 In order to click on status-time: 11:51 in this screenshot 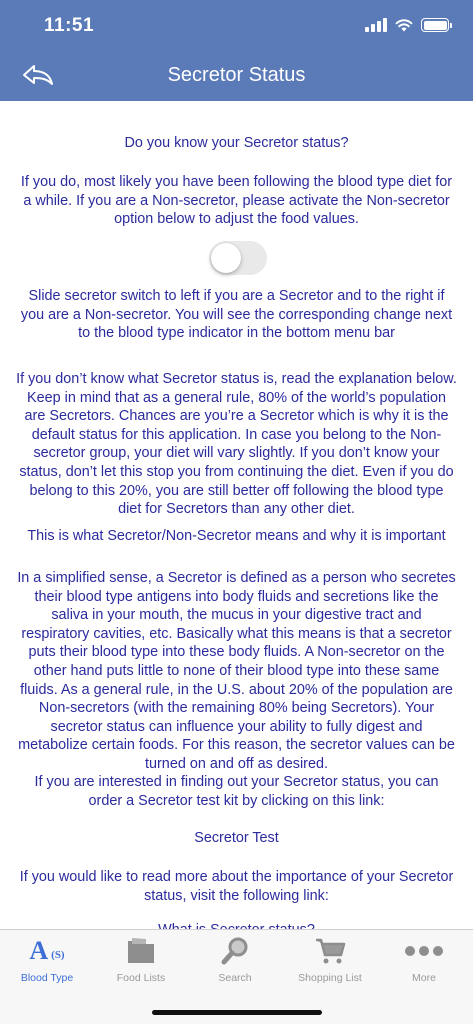, I will do `click(69, 25)`.